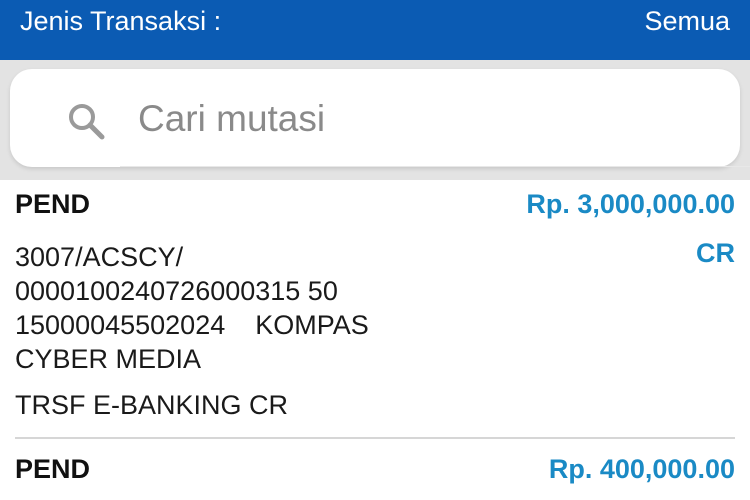  I want to click on transaction-item: PEND Rp. 400,000.00, so click(375, 461).